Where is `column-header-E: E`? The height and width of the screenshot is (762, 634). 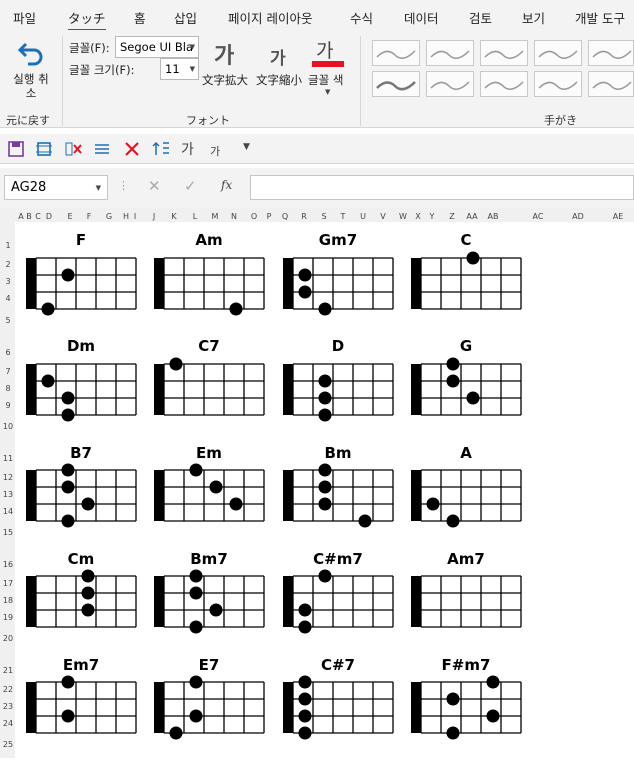 column-header-E: E is located at coordinates (69, 216).